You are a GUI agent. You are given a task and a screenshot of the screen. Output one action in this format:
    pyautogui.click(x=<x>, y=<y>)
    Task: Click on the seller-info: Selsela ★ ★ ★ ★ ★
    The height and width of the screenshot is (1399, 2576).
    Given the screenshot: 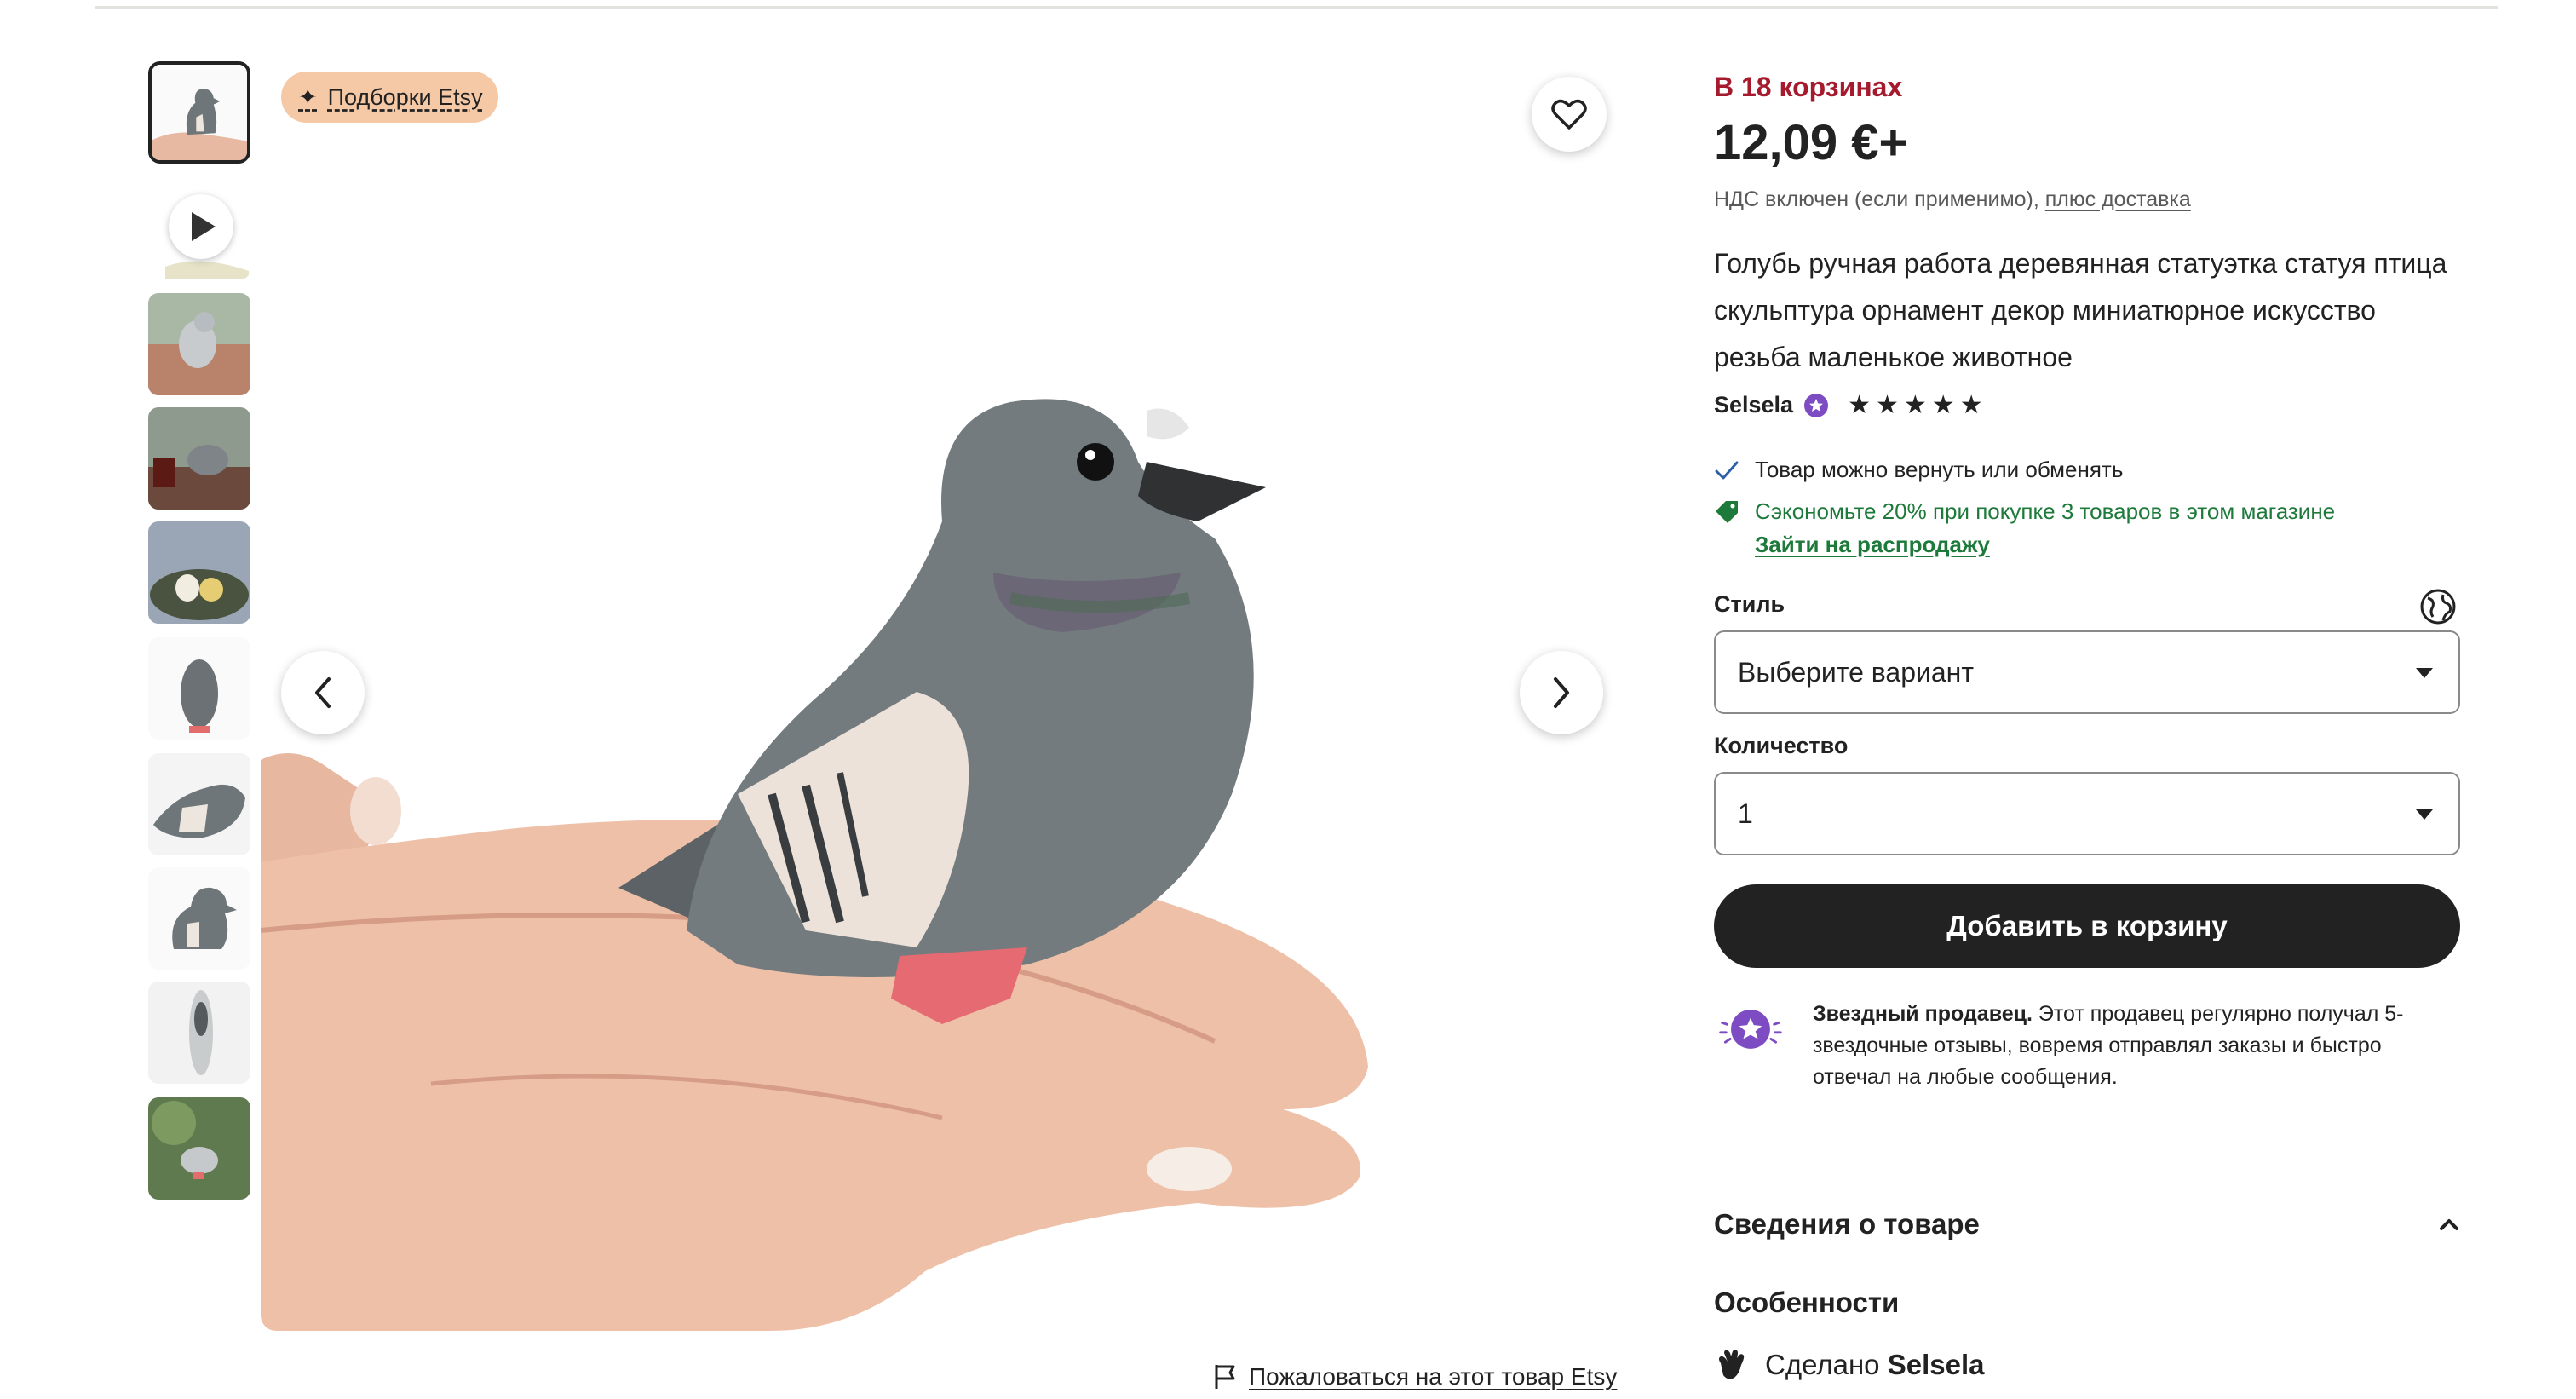 What is the action you would take?
    pyautogui.click(x=1849, y=405)
    